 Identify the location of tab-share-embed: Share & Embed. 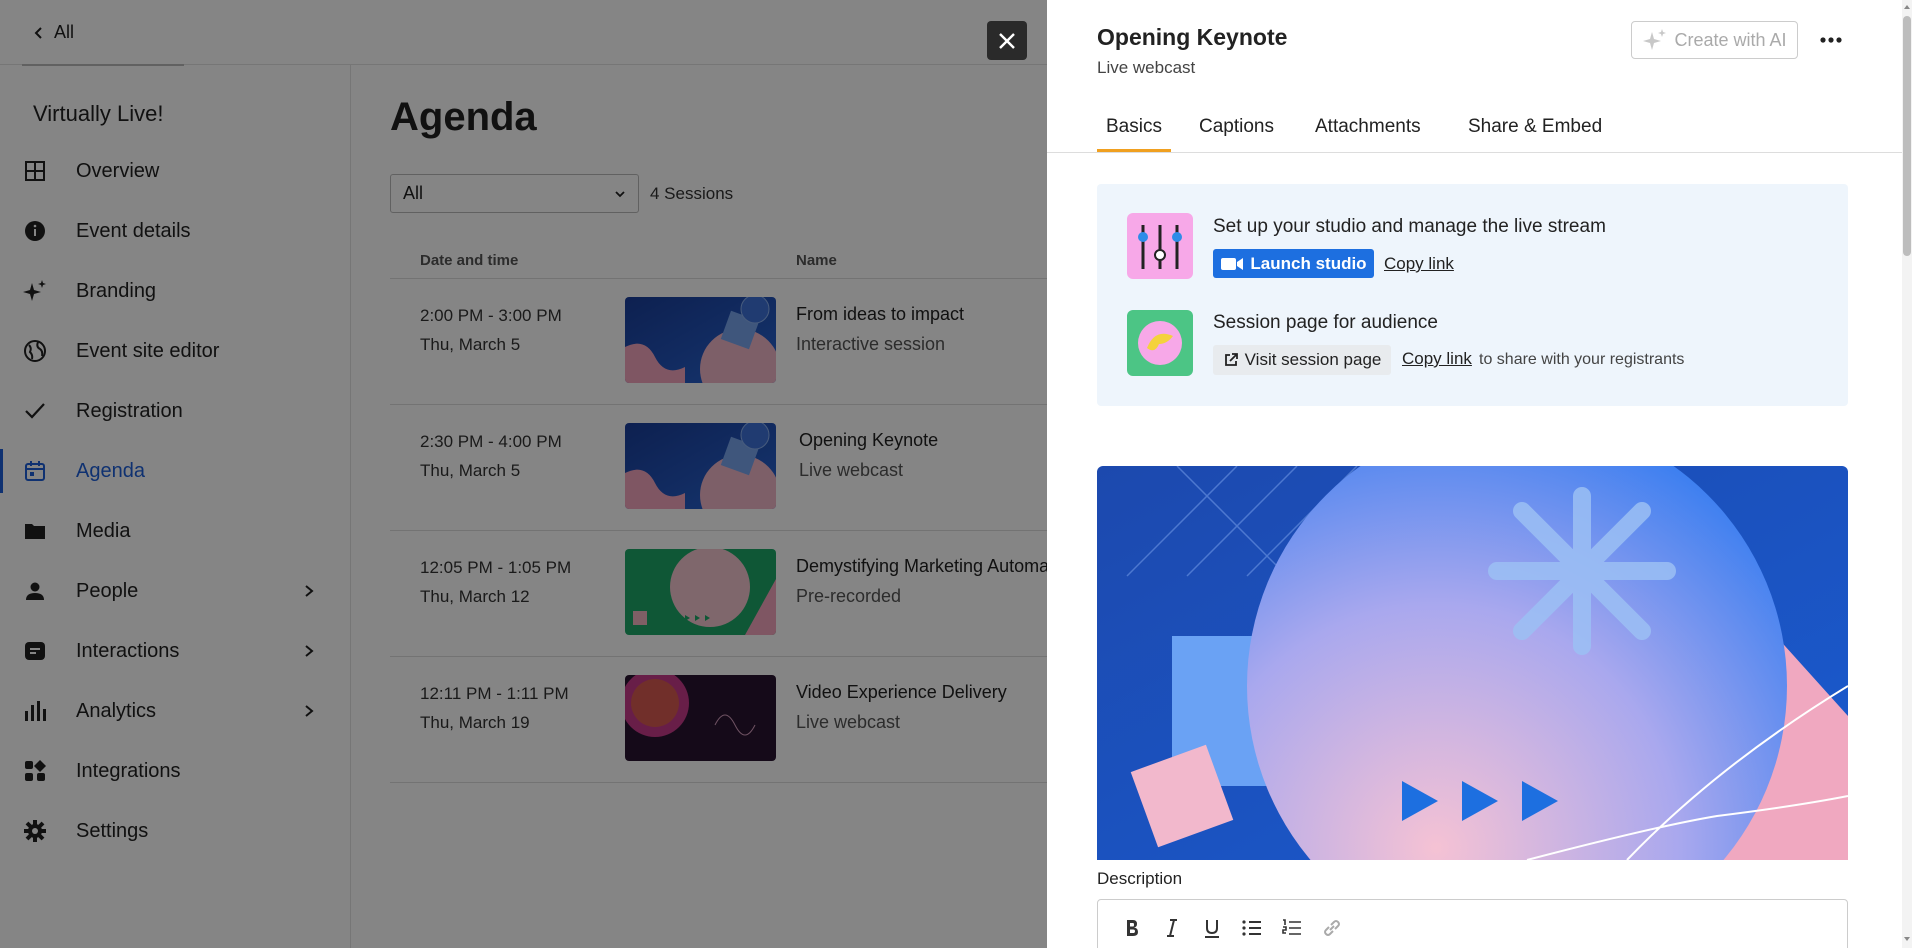
(1535, 134).